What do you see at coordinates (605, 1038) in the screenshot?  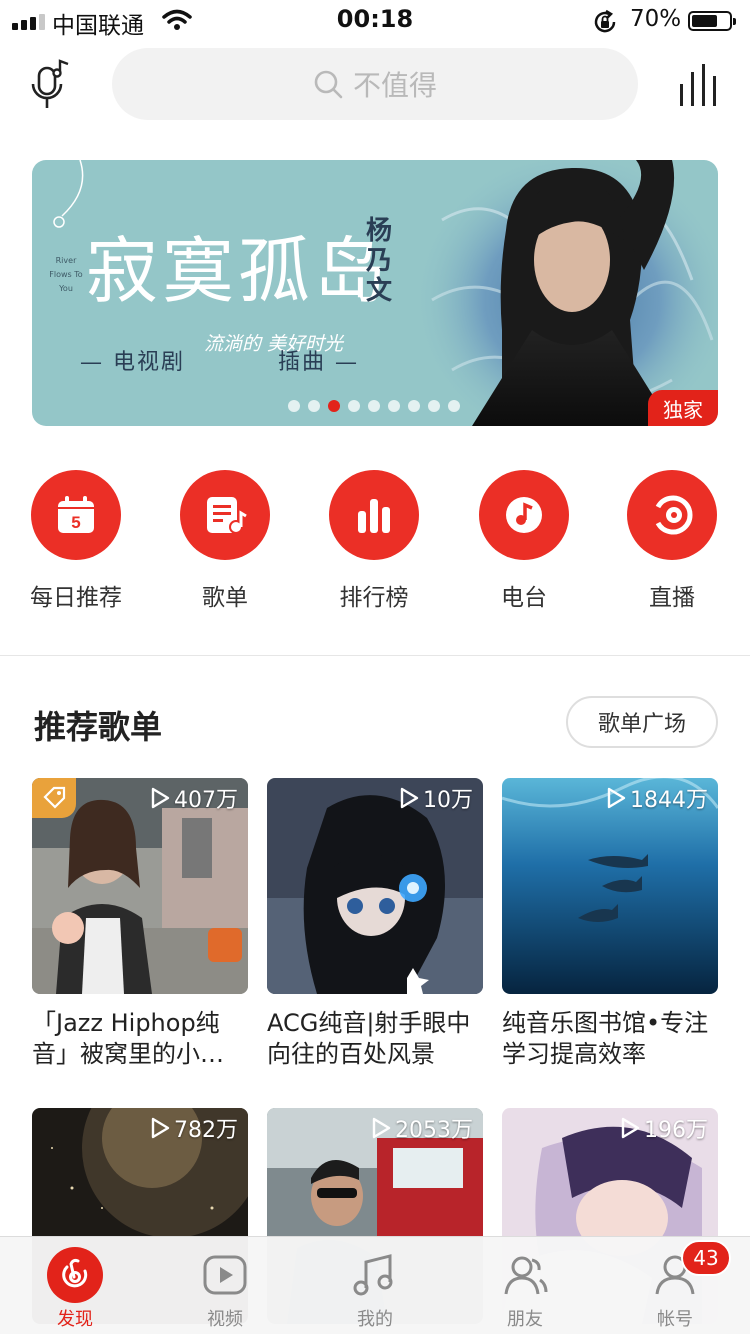 I see `playlist-name: 纯音乐图书馆•专注学习提高效率` at bounding box center [605, 1038].